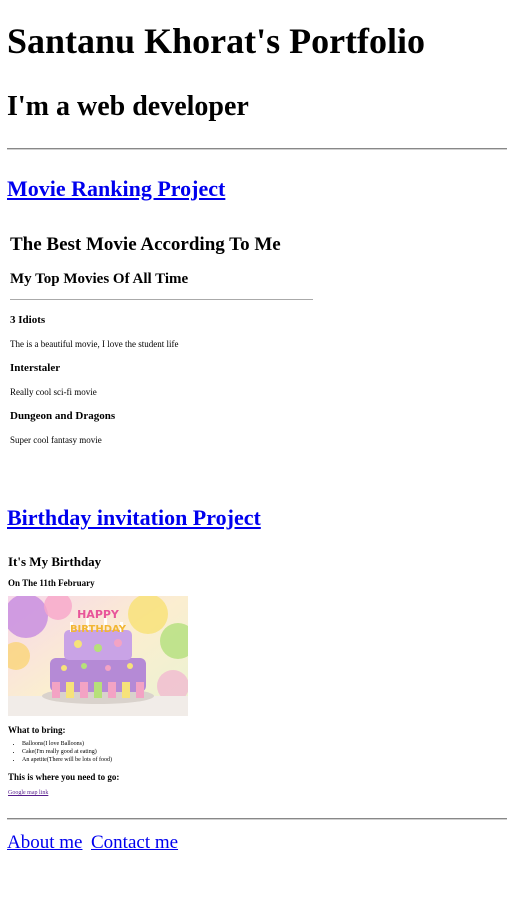 Image resolution: width=507 pixels, height=907 pixels. What do you see at coordinates (67, 760) in the screenshot?
I see `list-item: An apetite(There will be lots of food)` at bounding box center [67, 760].